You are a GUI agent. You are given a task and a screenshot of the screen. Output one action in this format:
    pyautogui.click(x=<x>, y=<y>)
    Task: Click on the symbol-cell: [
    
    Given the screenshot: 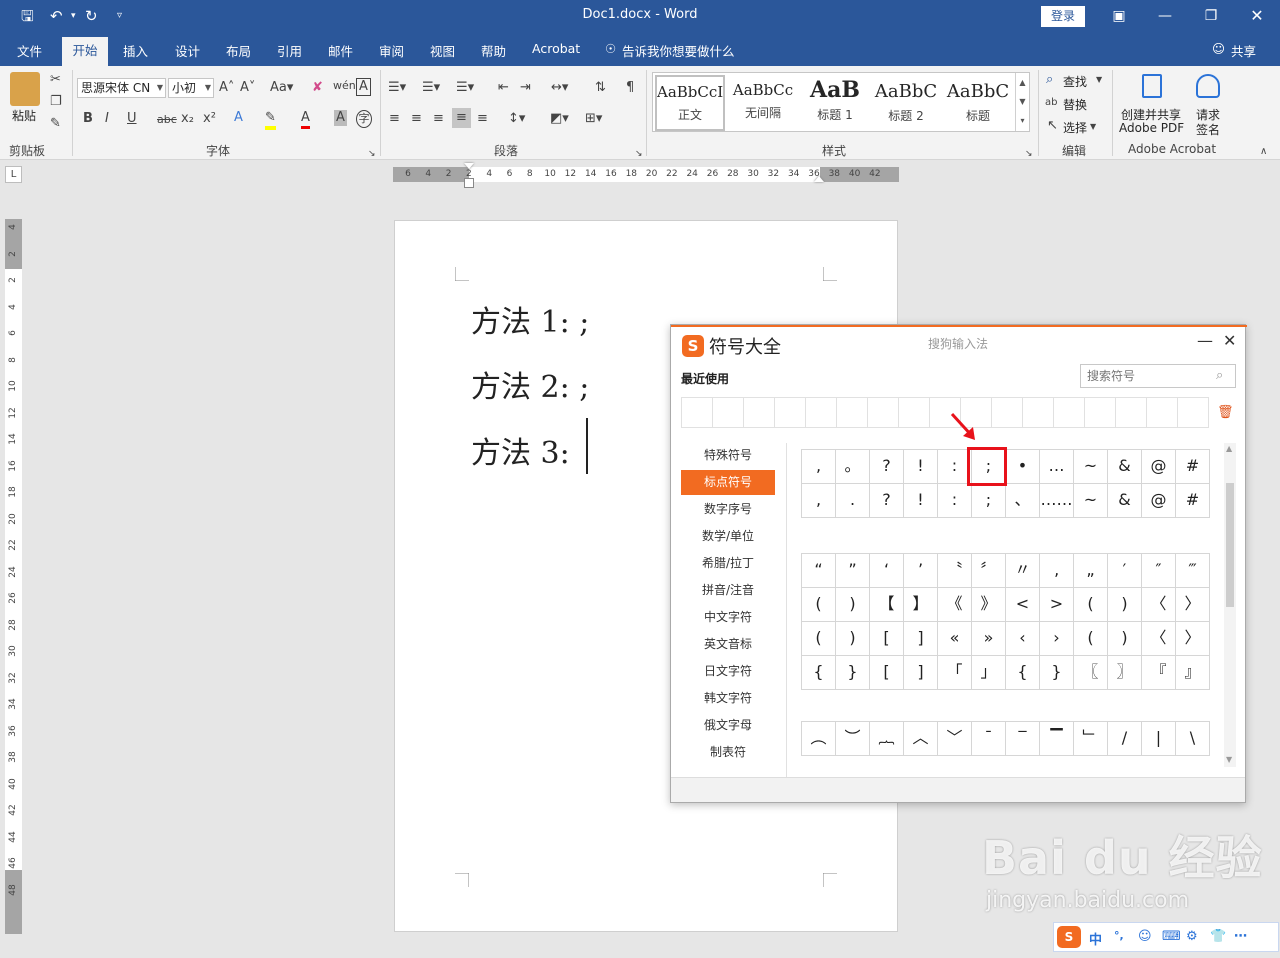 What is the action you would take?
    pyautogui.click(x=887, y=673)
    